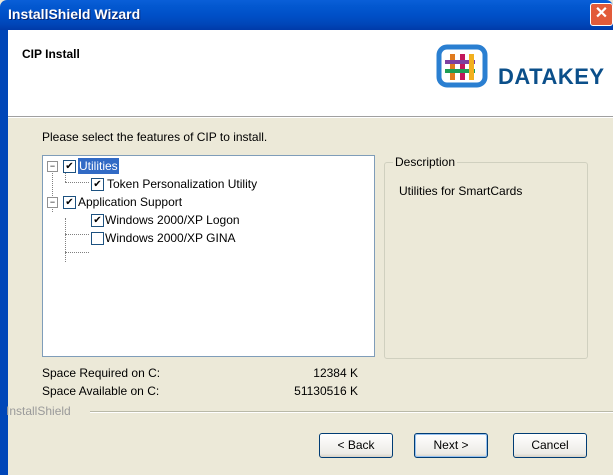  I want to click on description-legend: Description, so click(425, 162).